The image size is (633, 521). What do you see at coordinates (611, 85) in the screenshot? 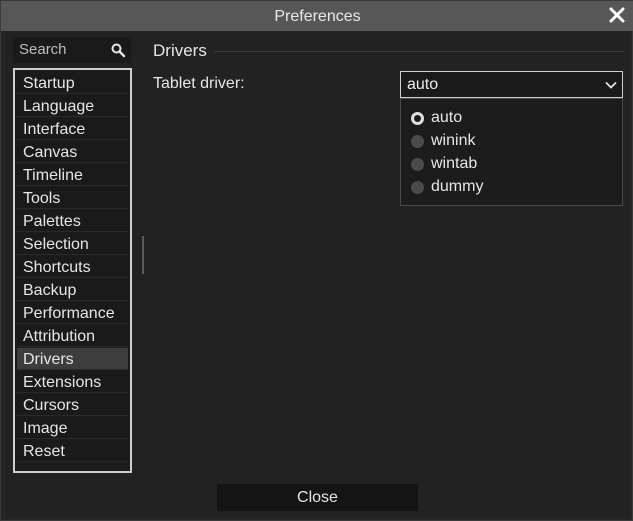
I see `chevron-down-icon` at bounding box center [611, 85].